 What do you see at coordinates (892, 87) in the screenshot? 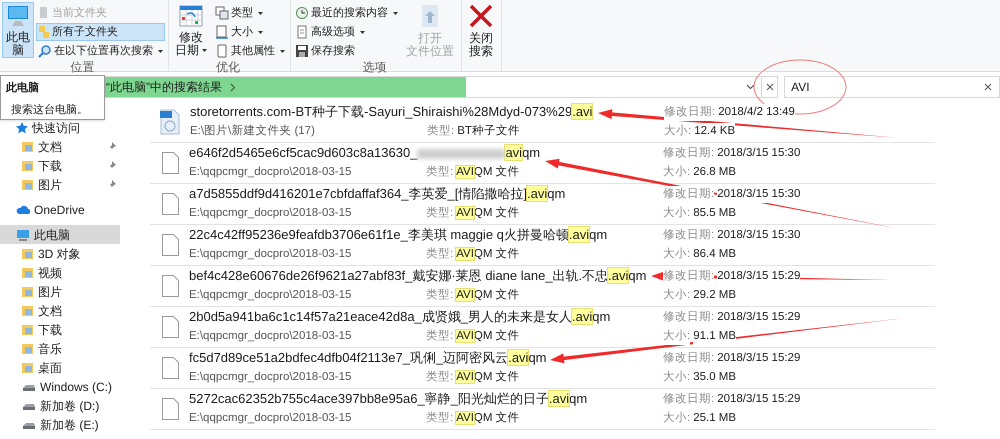
I see `search-field: AVI` at bounding box center [892, 87].